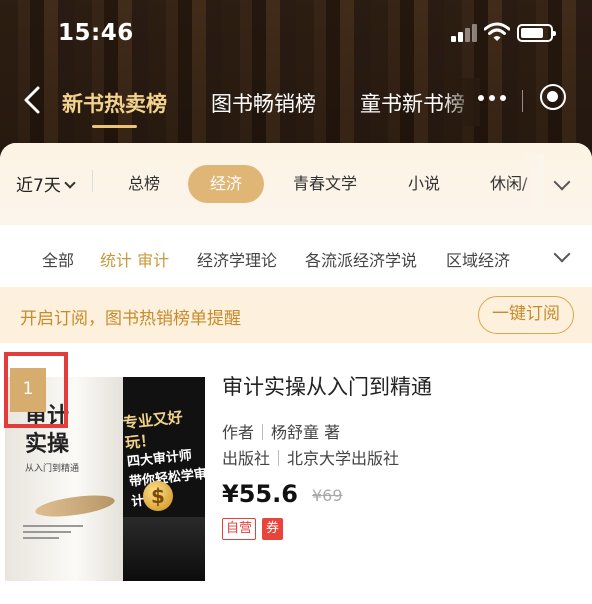 This screenshot has height=604, width=592. What do you see at coordinates (114, 108) in the screenshot?
I see `tab-new-books-hot: 新书热卖榜` at bounding box center [114, 108].